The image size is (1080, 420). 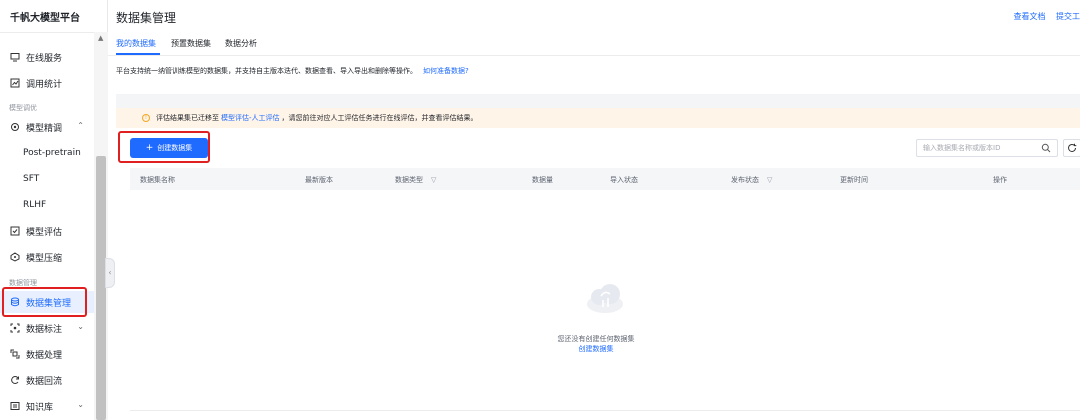 What do you see at coordinates (542, 180) in the screenshot?
I see `column-header: 数据量` at bounding box center [542, 180].